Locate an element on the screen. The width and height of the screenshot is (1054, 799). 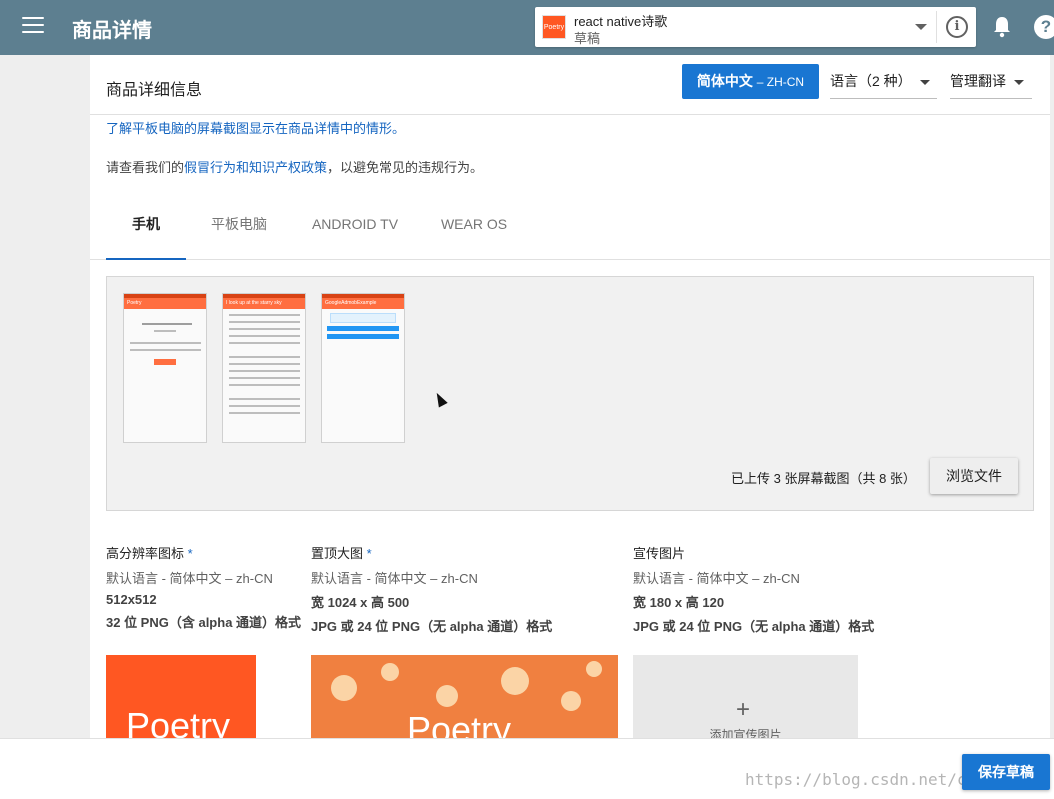
mouse-cursor-icon is located at coordinates (440, 399).